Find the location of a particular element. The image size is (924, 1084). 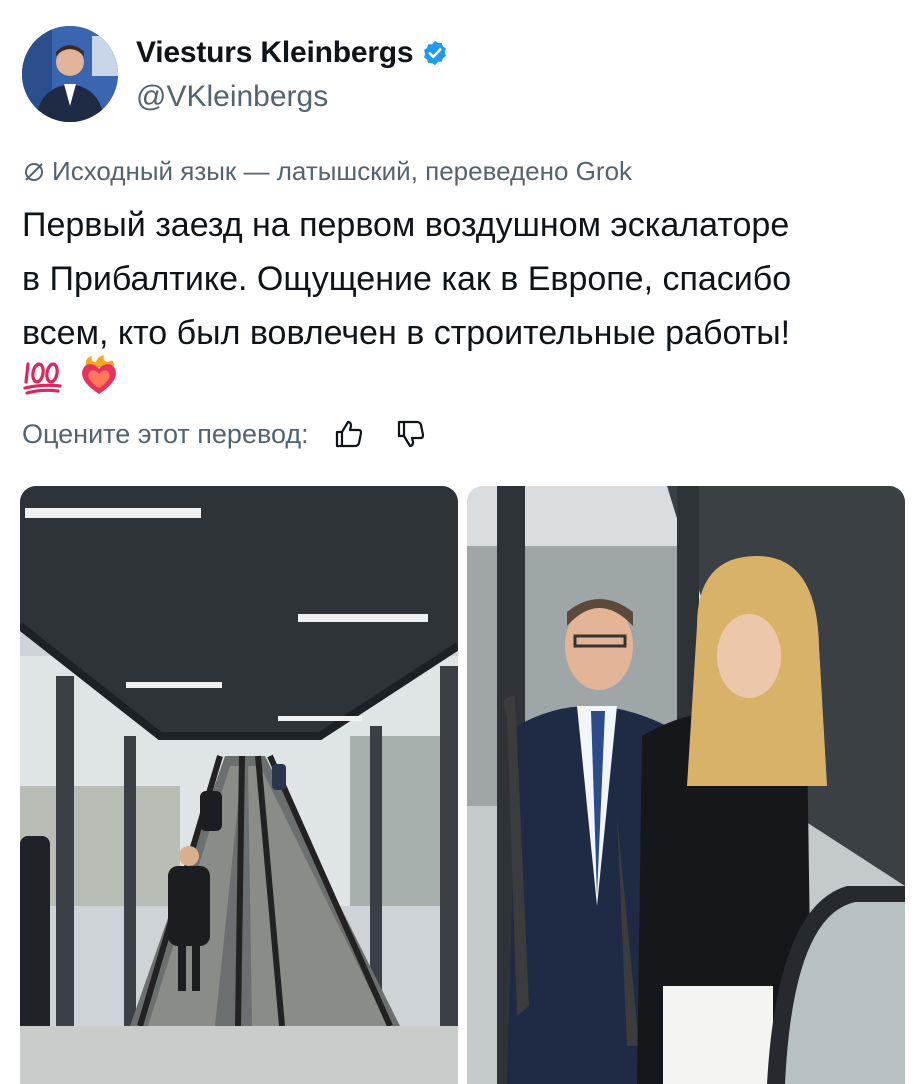

emoji-row is located at coordinates (71, 375).